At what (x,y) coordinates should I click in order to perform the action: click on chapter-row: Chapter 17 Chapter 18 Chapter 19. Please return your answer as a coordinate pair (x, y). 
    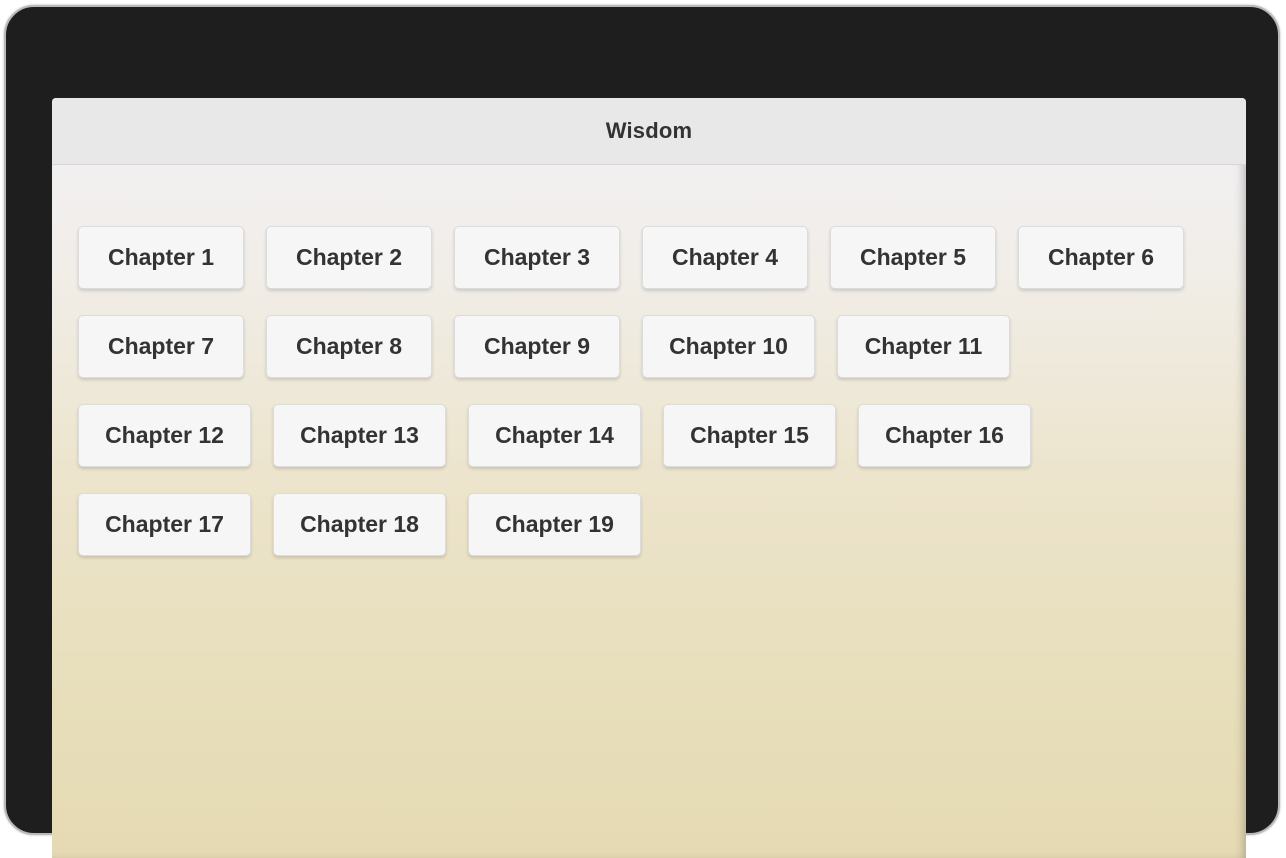
    Looking at the image, I should click on (648, 524).